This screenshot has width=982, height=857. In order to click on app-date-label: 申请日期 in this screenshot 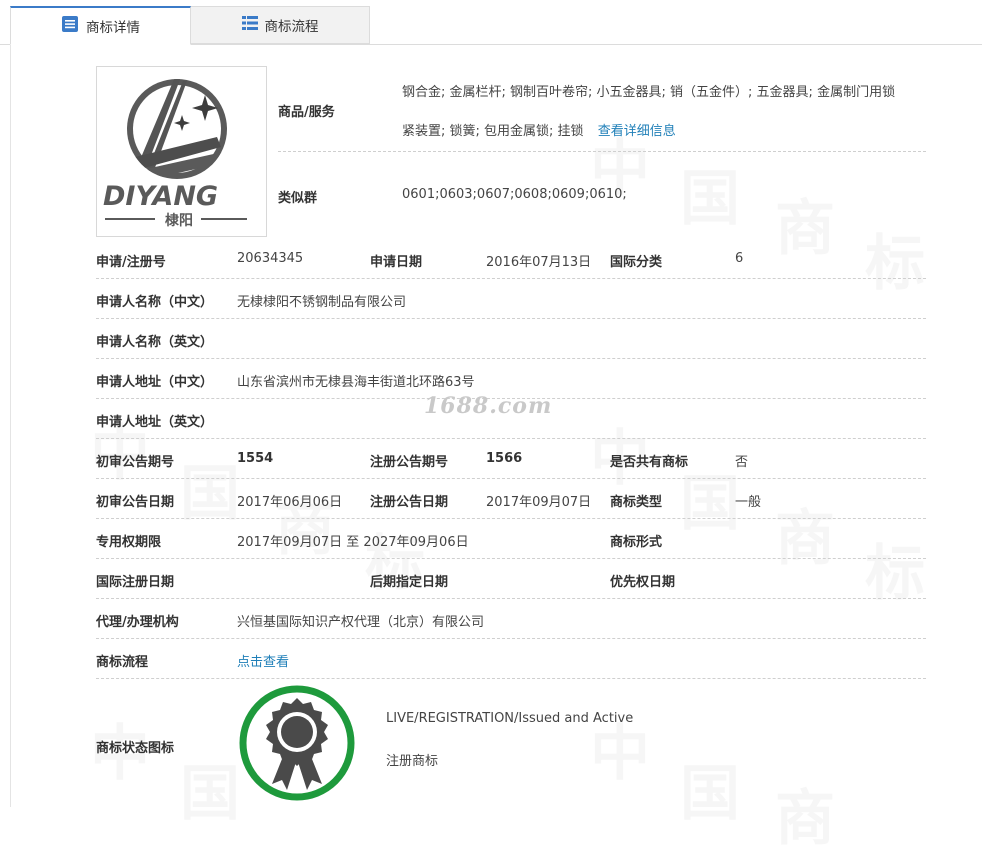, I will do `click(396, 262)`.